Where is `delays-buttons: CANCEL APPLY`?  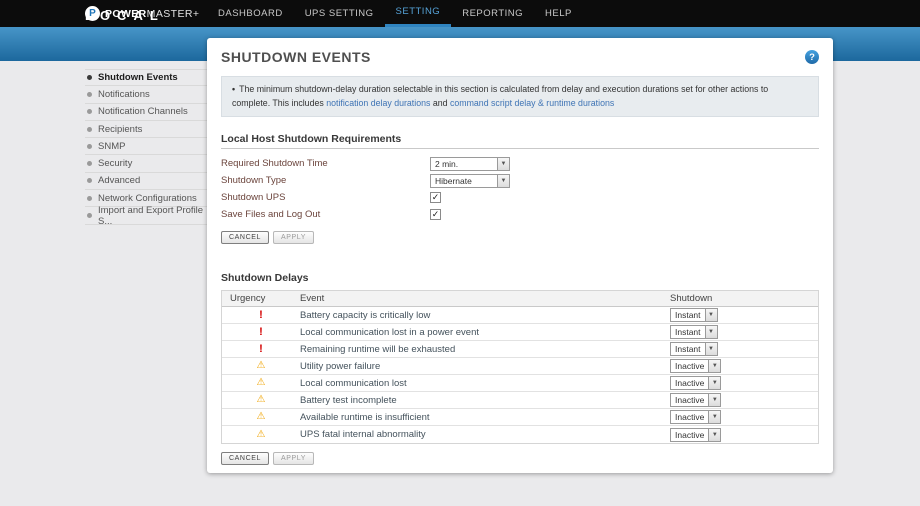
delays-buttons: CANCEL APPLY is located at coordinates (520, 459).